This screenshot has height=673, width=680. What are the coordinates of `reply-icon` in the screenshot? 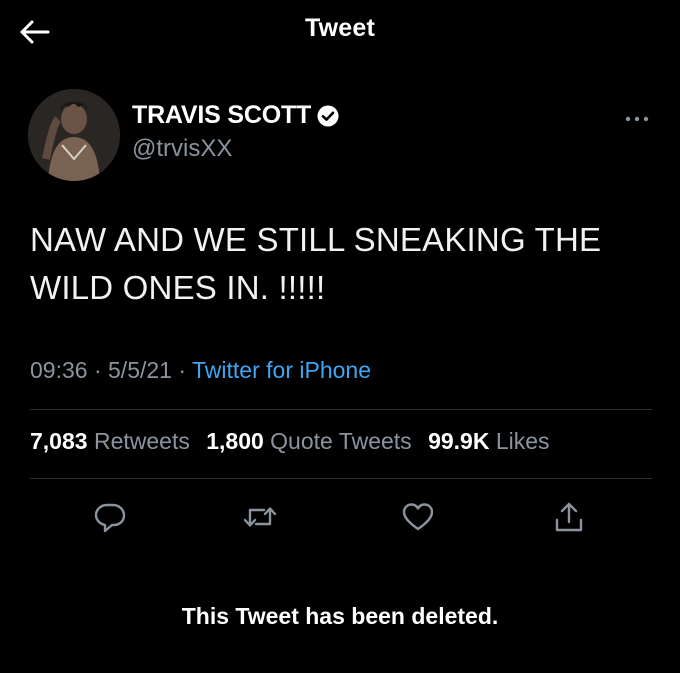 It's located at (110, 518).